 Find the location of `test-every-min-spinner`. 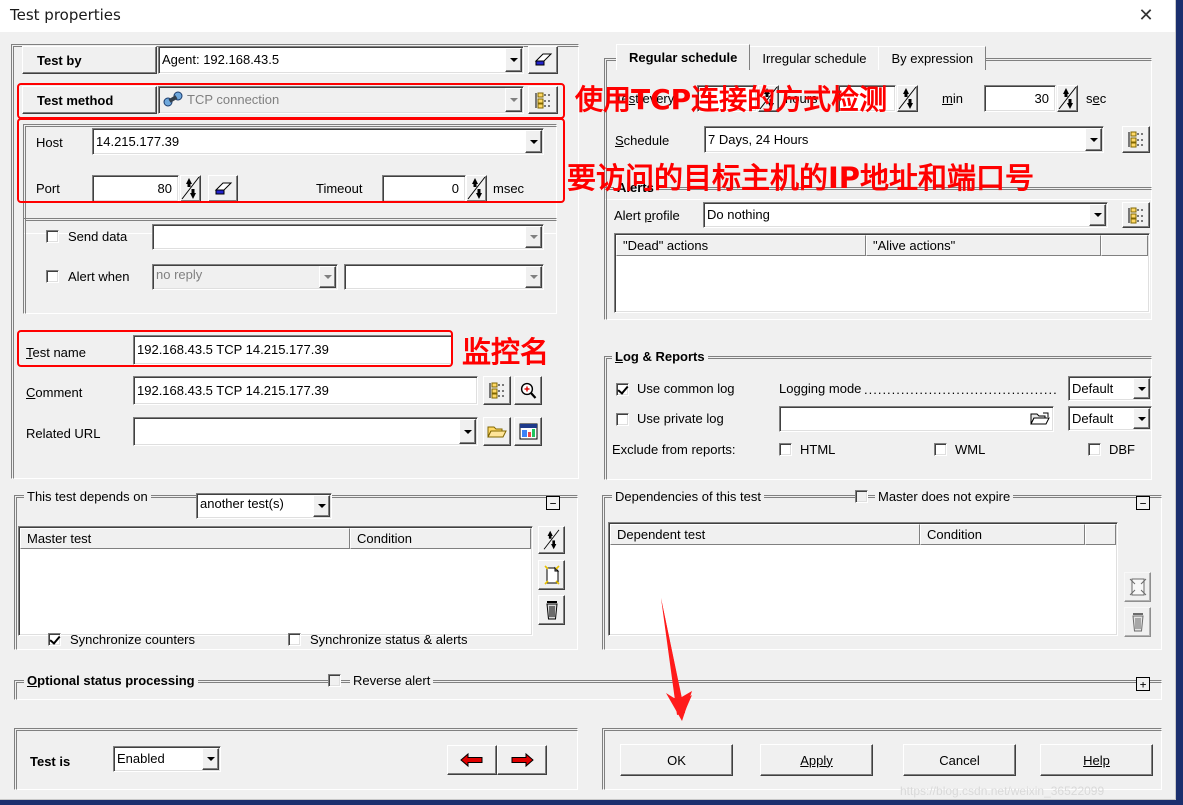

test-every-min-spinner is located at coordinates (907, 98).